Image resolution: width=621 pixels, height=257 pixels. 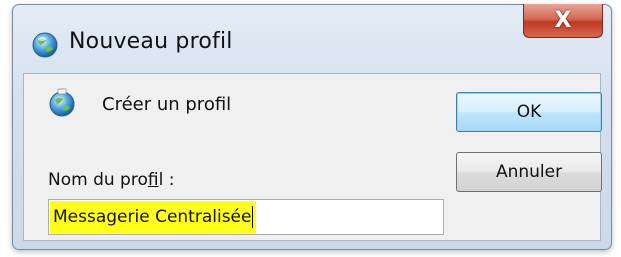 What do you see at coordinates (151, 41) in the screenshot?
I see `window-title: Nouveau profil` at bounding box center [151, 41].